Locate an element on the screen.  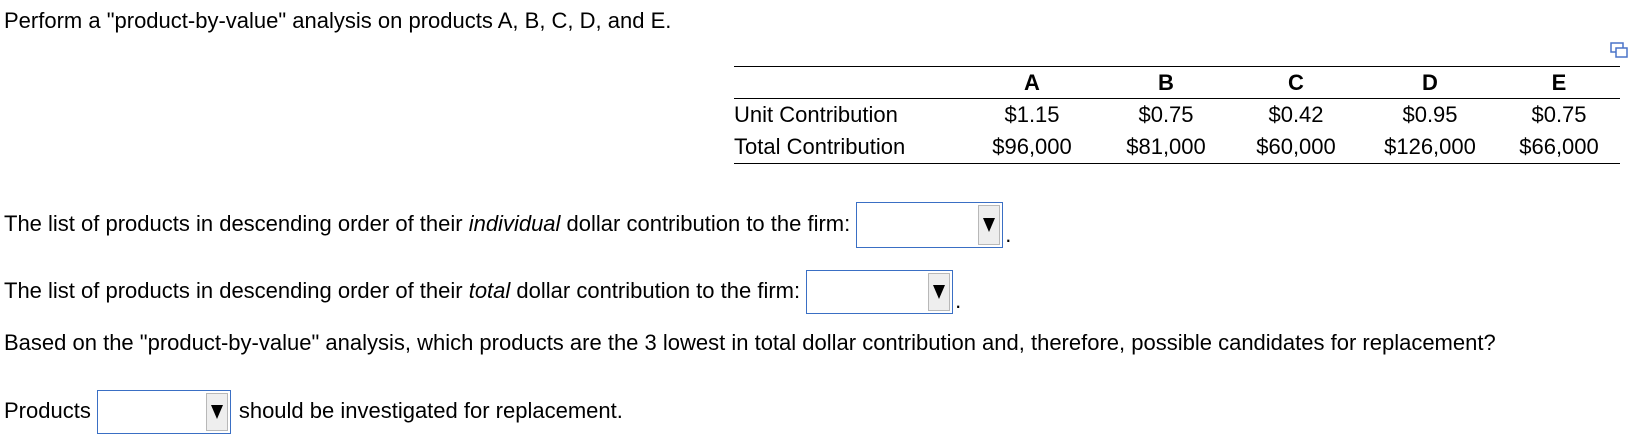
copy-icon is located at coordinates (1619, 50).